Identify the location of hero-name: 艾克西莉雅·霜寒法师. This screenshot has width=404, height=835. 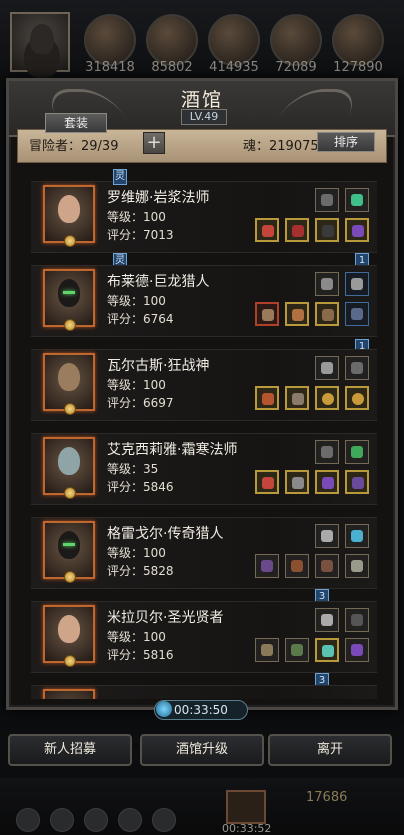
(172, 450).